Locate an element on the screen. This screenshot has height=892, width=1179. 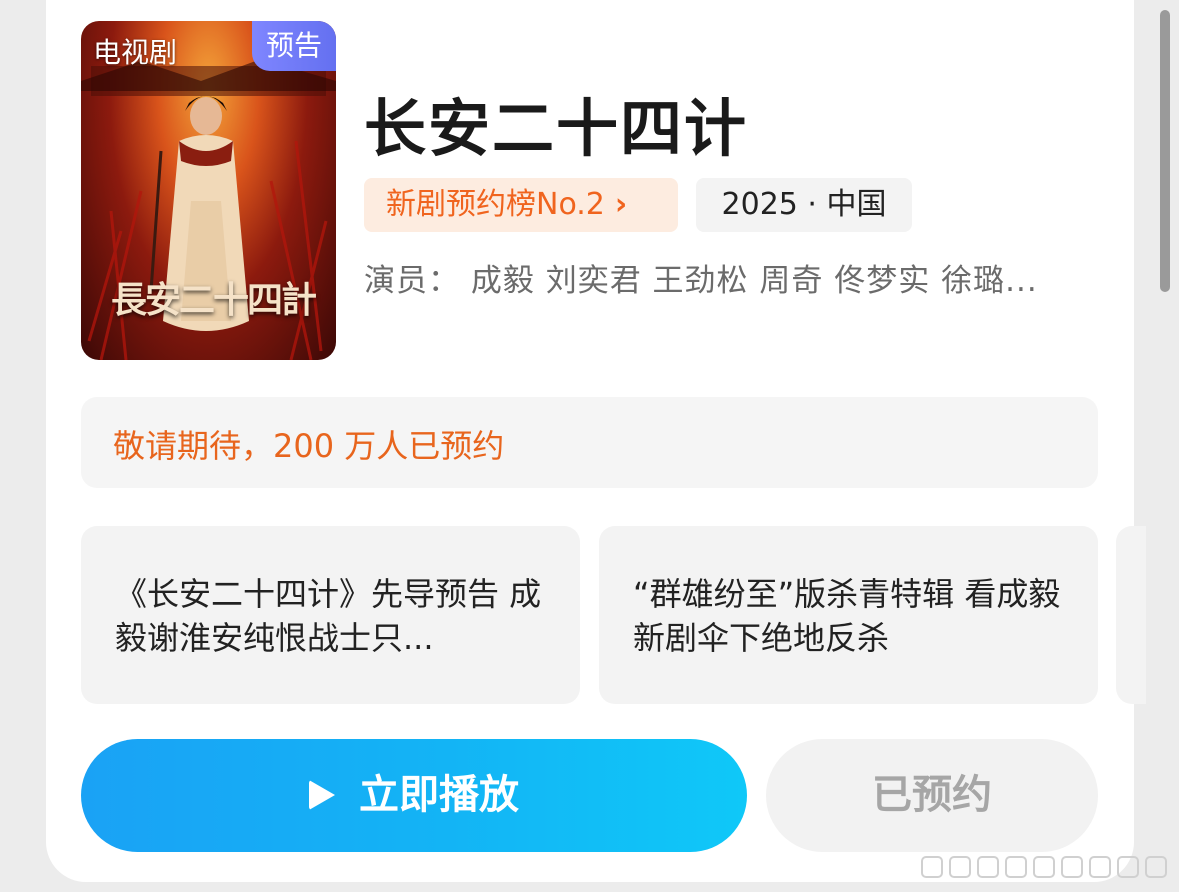
scrollbar-thumb is located at coordinates (1165, 151).